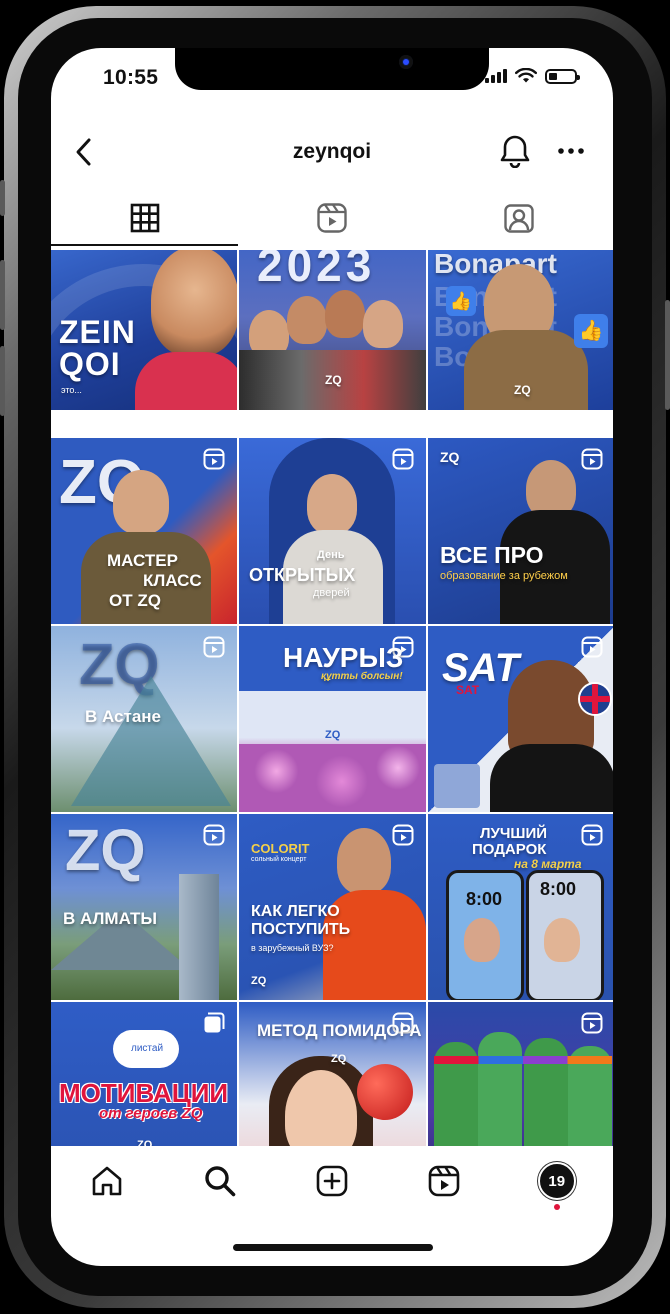 The image size is (670, 1314). I want to click on nav-home-button, so click(107, 1181).